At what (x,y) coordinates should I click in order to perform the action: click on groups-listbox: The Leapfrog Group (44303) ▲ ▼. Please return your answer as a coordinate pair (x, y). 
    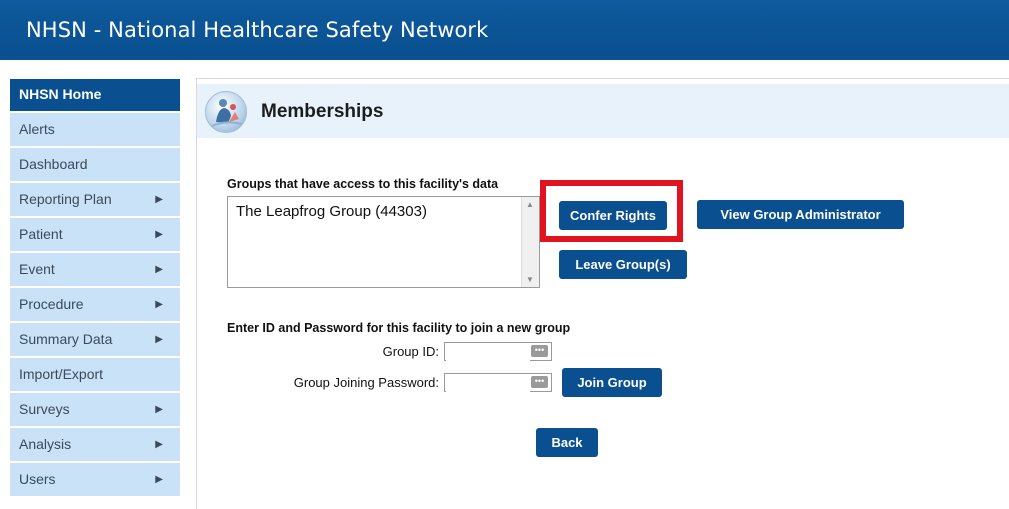
    Looking at the image, I should click on (383, 242).